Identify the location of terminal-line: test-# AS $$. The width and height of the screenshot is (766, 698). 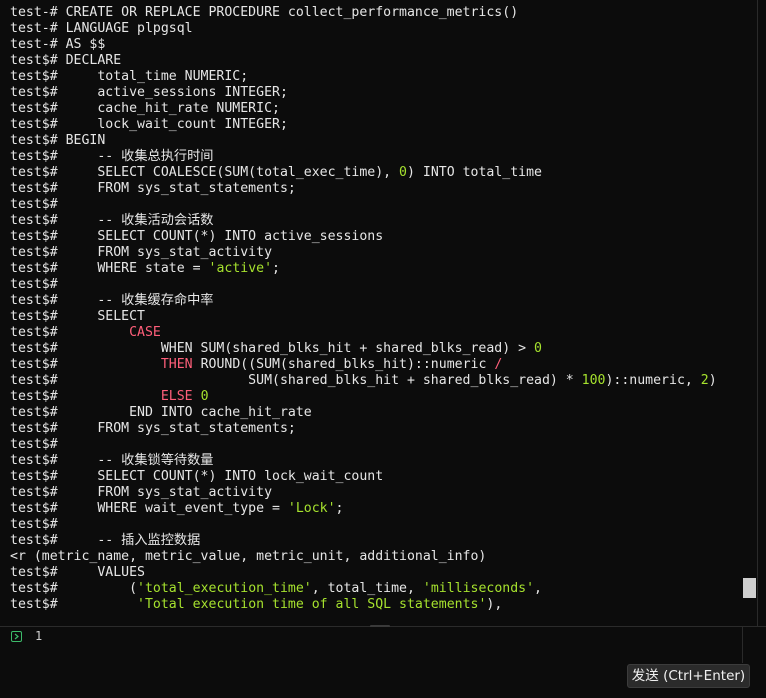
(363, 45).